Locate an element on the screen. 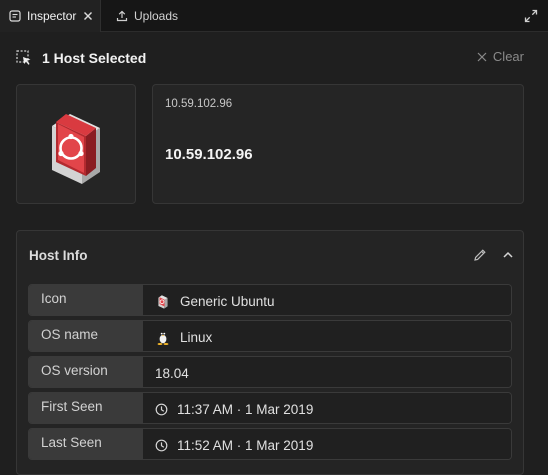 Image resolution: width=548 pixels, height=475 pixels. info-label: OS version is located at coordinates (86, 372).